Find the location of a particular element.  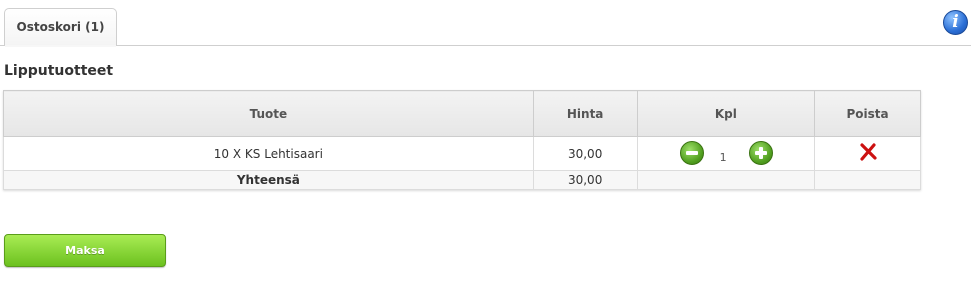

info-icon: i is located at coordinates (955, 22).